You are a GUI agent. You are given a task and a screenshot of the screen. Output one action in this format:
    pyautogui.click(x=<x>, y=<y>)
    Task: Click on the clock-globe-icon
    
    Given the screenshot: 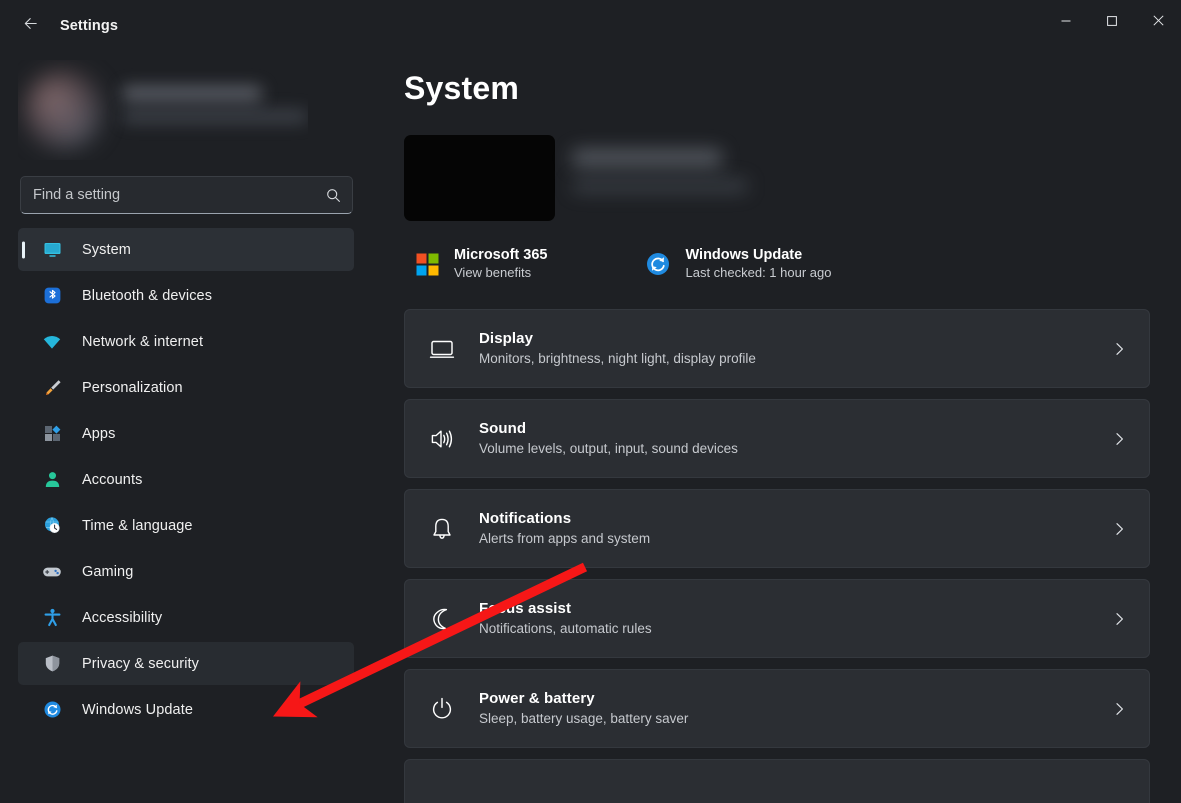 What is the action you would take?
    pyautogui.click(x=52, y=526)
    